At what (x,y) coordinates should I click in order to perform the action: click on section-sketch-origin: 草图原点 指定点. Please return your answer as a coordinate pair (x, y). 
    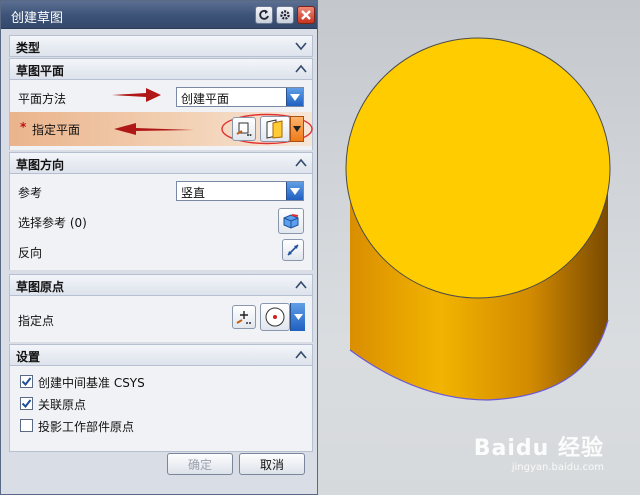
    Looking at the image, I should click on (161, 308).